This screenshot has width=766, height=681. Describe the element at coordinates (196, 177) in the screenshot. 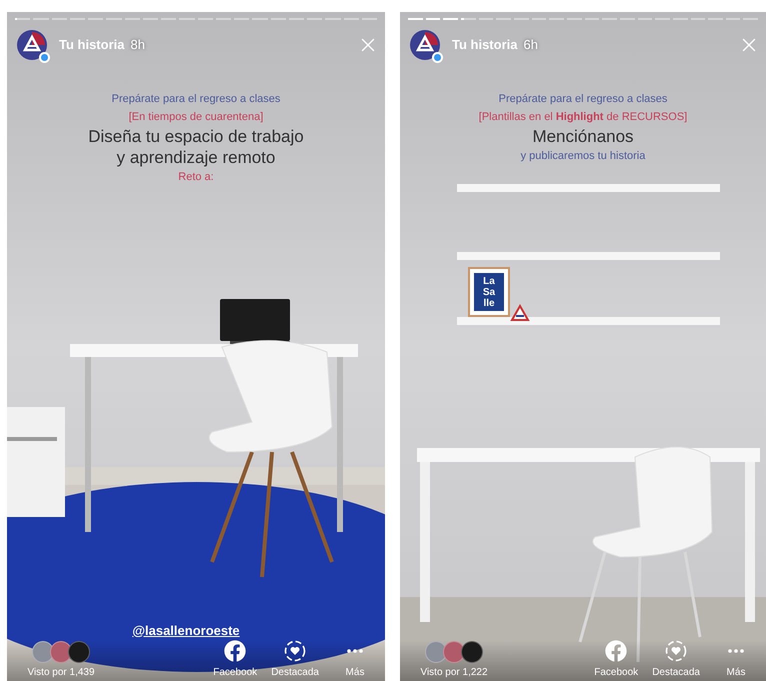

I see `story-tag-text: Reto a:` at that location.